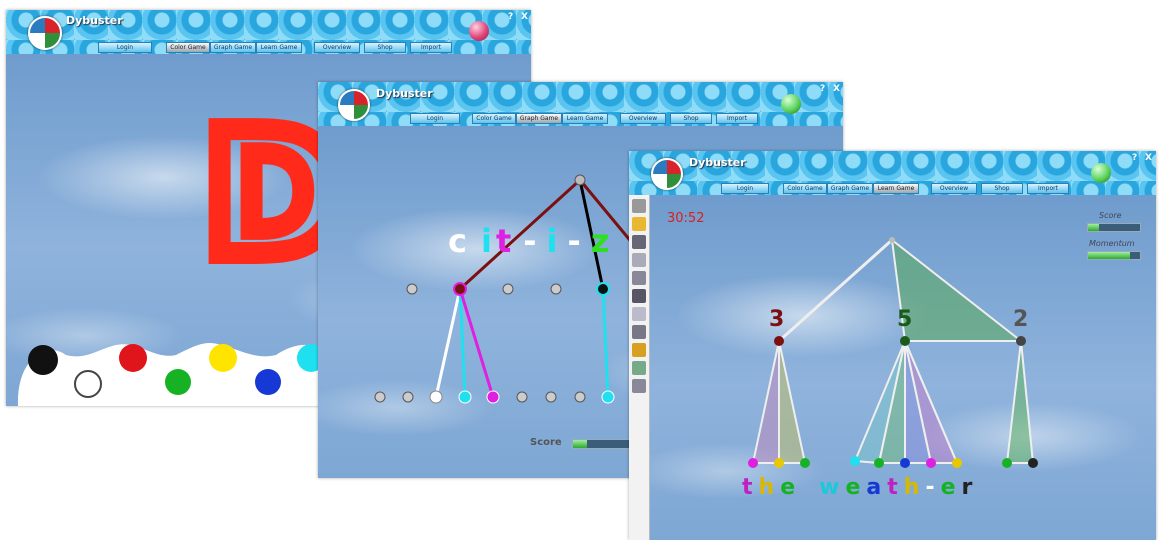 Image resolution: width=1159 pixels, height=540 pixels. I want to click on word-letter: c, so click(457, 241).